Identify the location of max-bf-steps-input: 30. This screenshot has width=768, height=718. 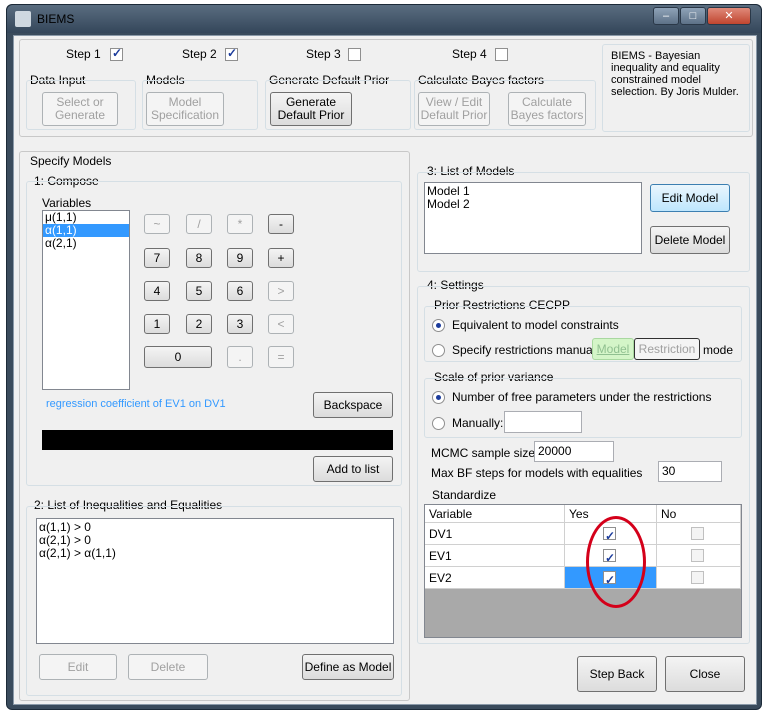
(690, 471).